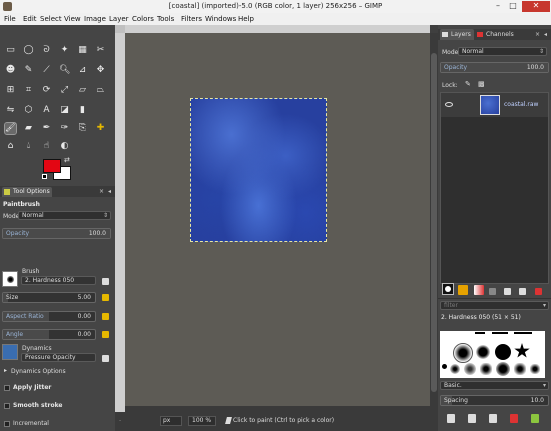 Image resolution: width=551 pixels, height=431 pixels. Describe the element at coordinates (5, 370) in the screenshot. I see `expander-arrow-icon: ▸` at that location.